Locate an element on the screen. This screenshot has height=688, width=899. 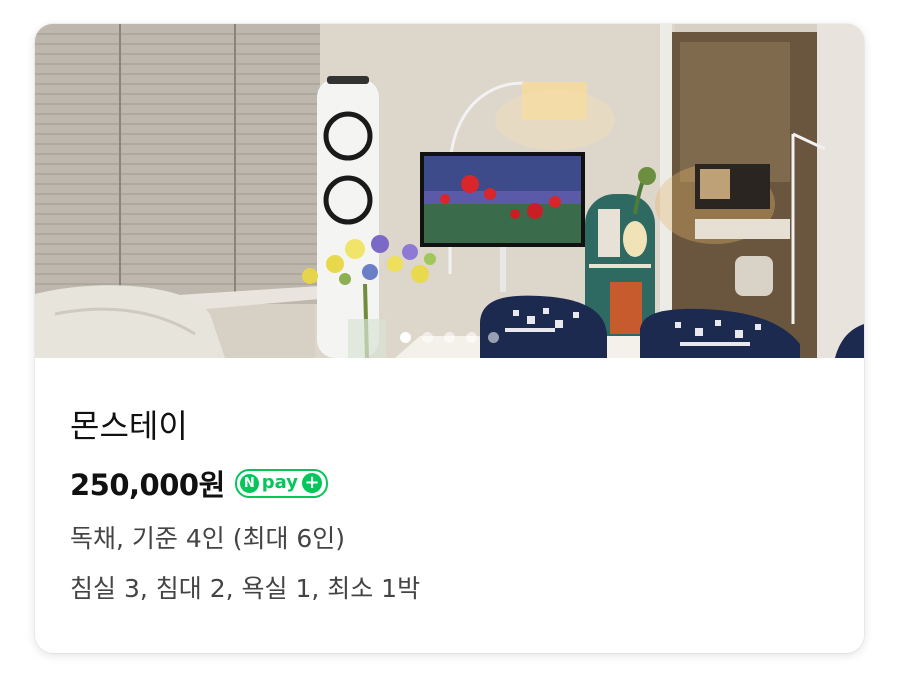
npay-n-icon: N is located at coordinates (249, 483).